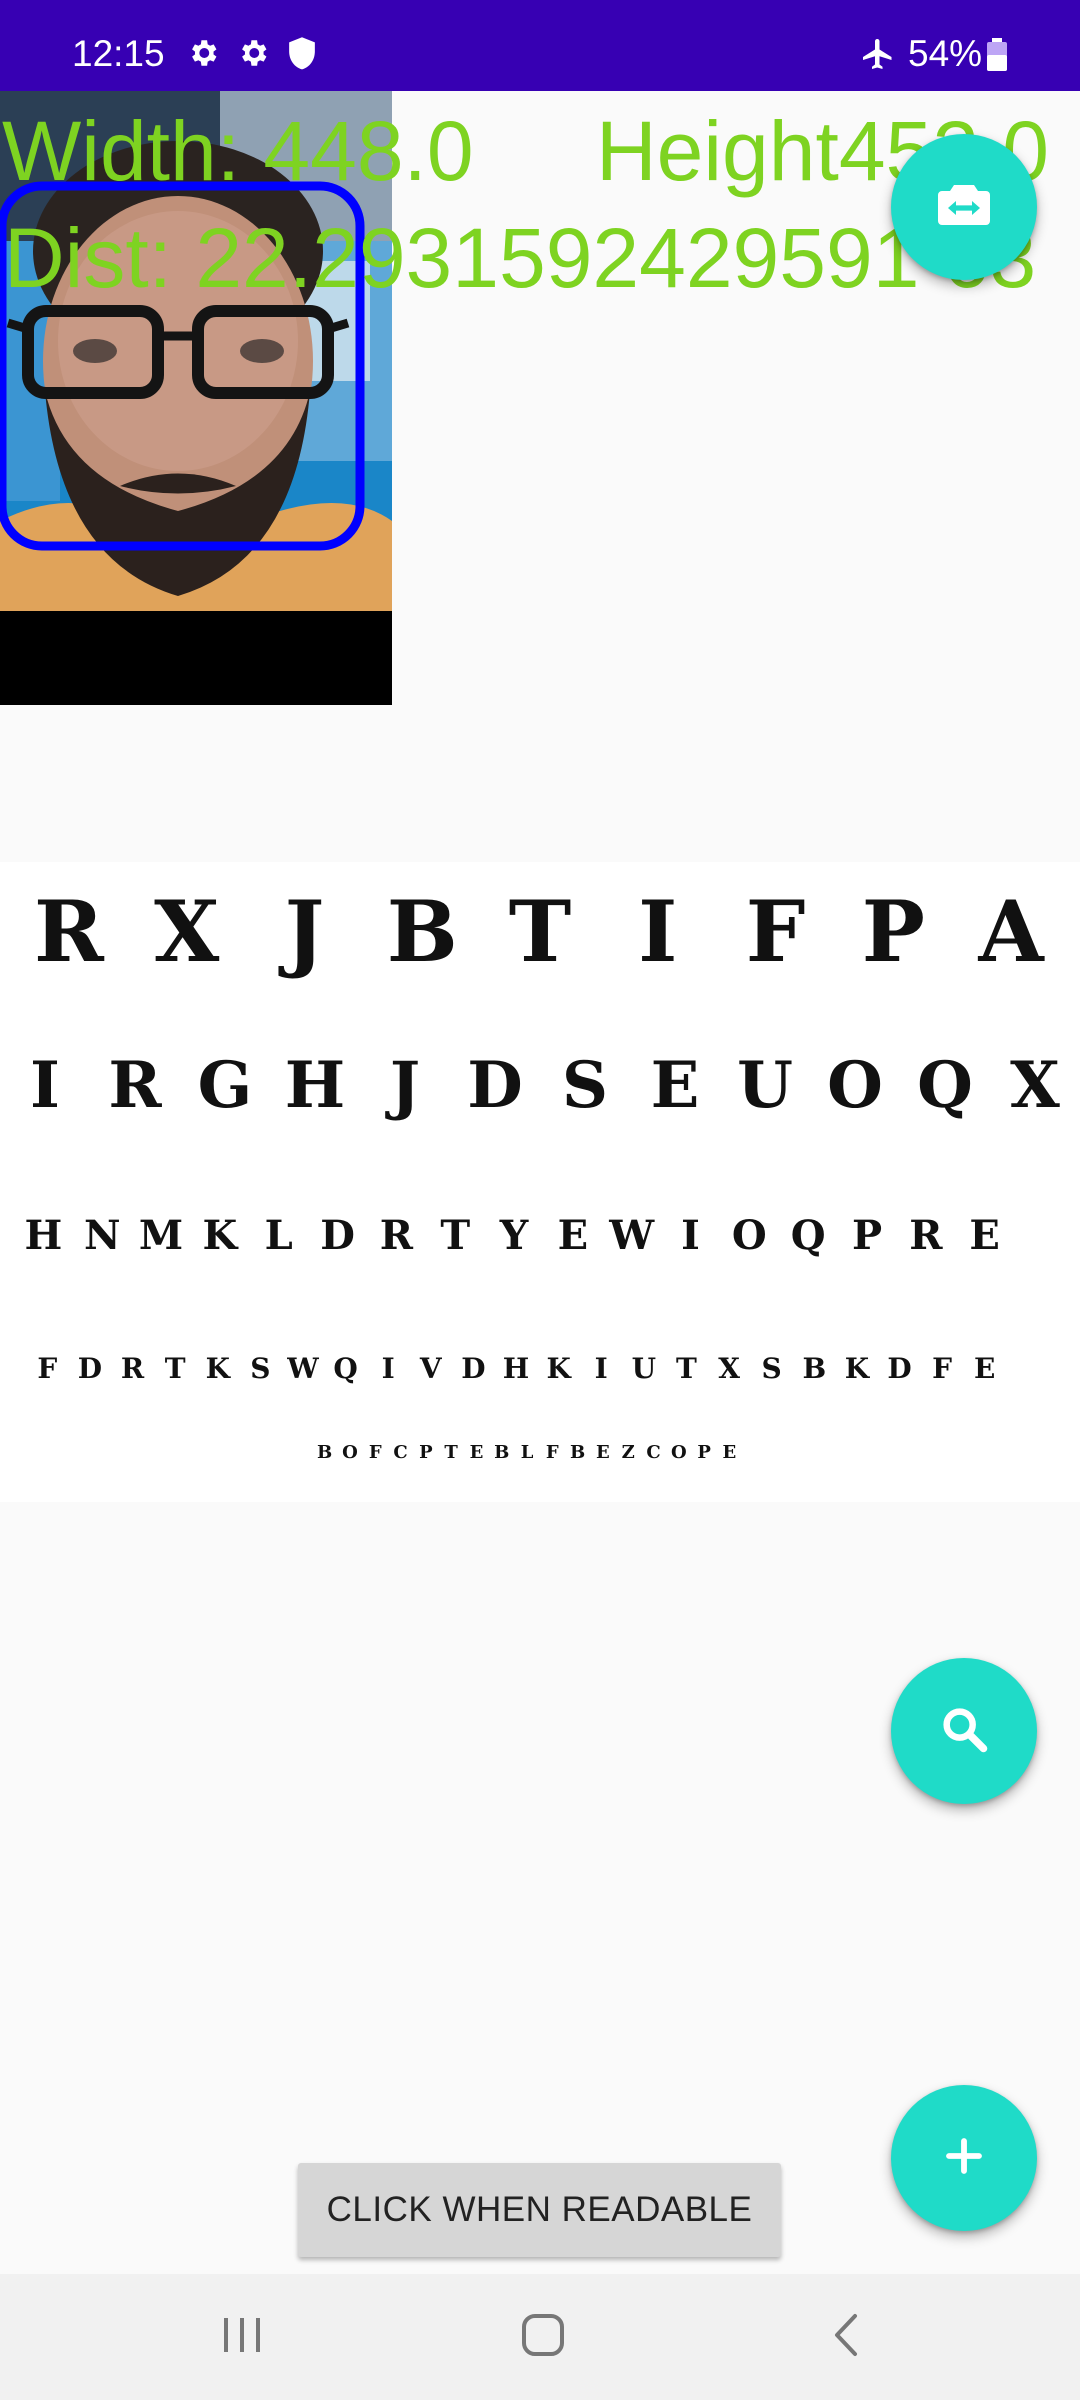  What do you see at coordinates (540, 1085) in the screenshot?
I see `chart-row-2: IRGHJDSEUOQX` at bounding box center [540, 1085].